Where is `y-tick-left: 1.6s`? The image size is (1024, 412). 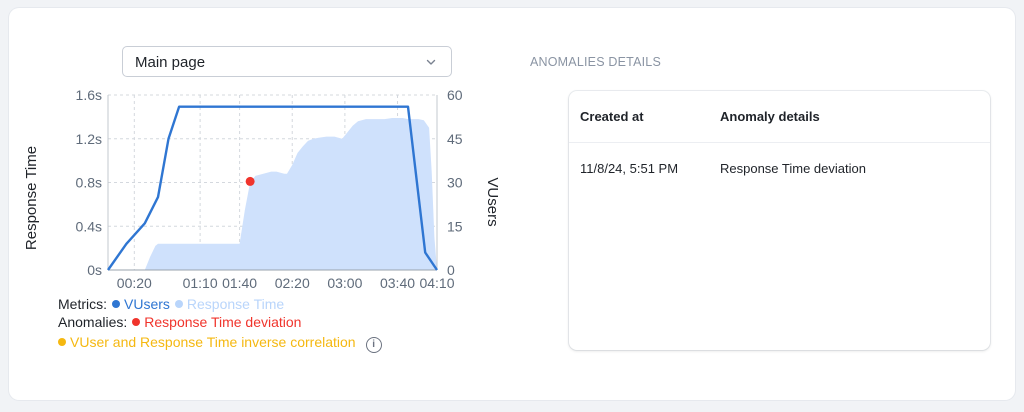
y-tick-left: 1.6s is located at coordinates (89, 95).